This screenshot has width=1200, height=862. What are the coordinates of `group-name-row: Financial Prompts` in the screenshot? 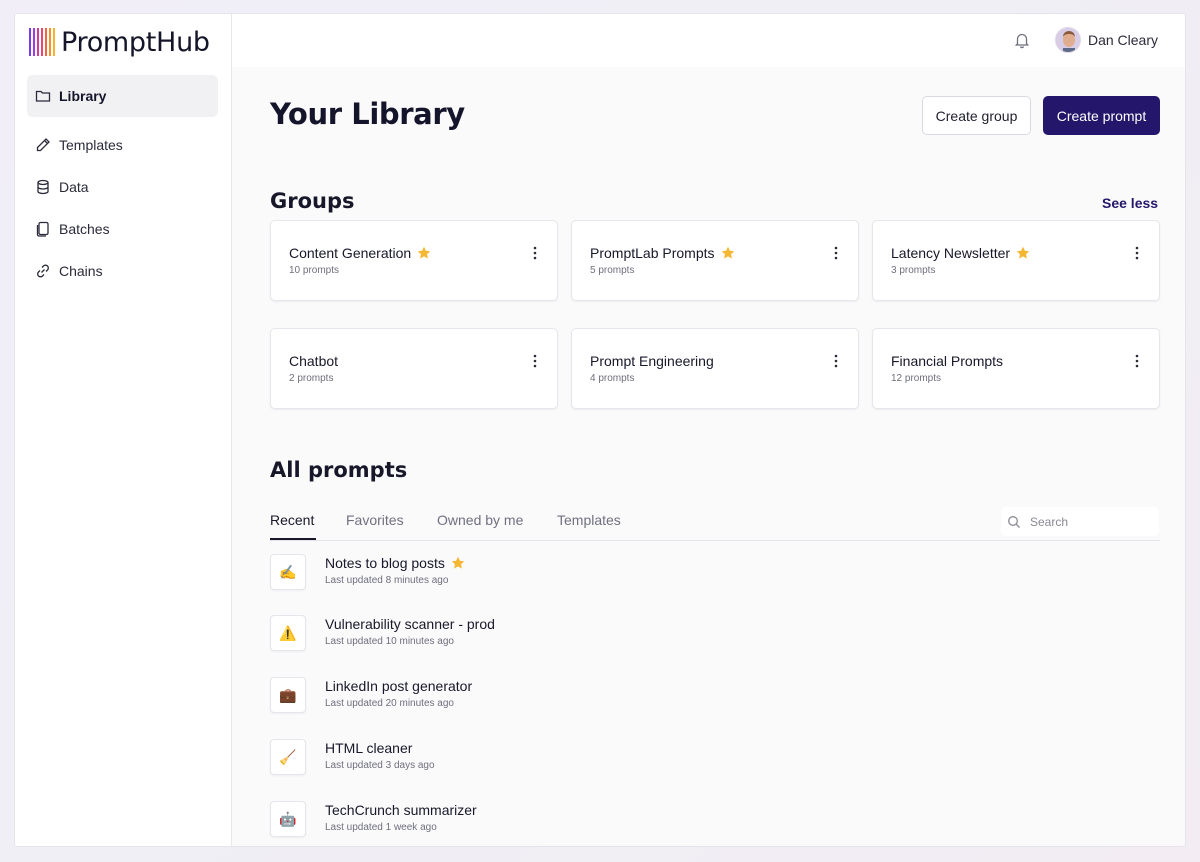 It's located at (947, 361).